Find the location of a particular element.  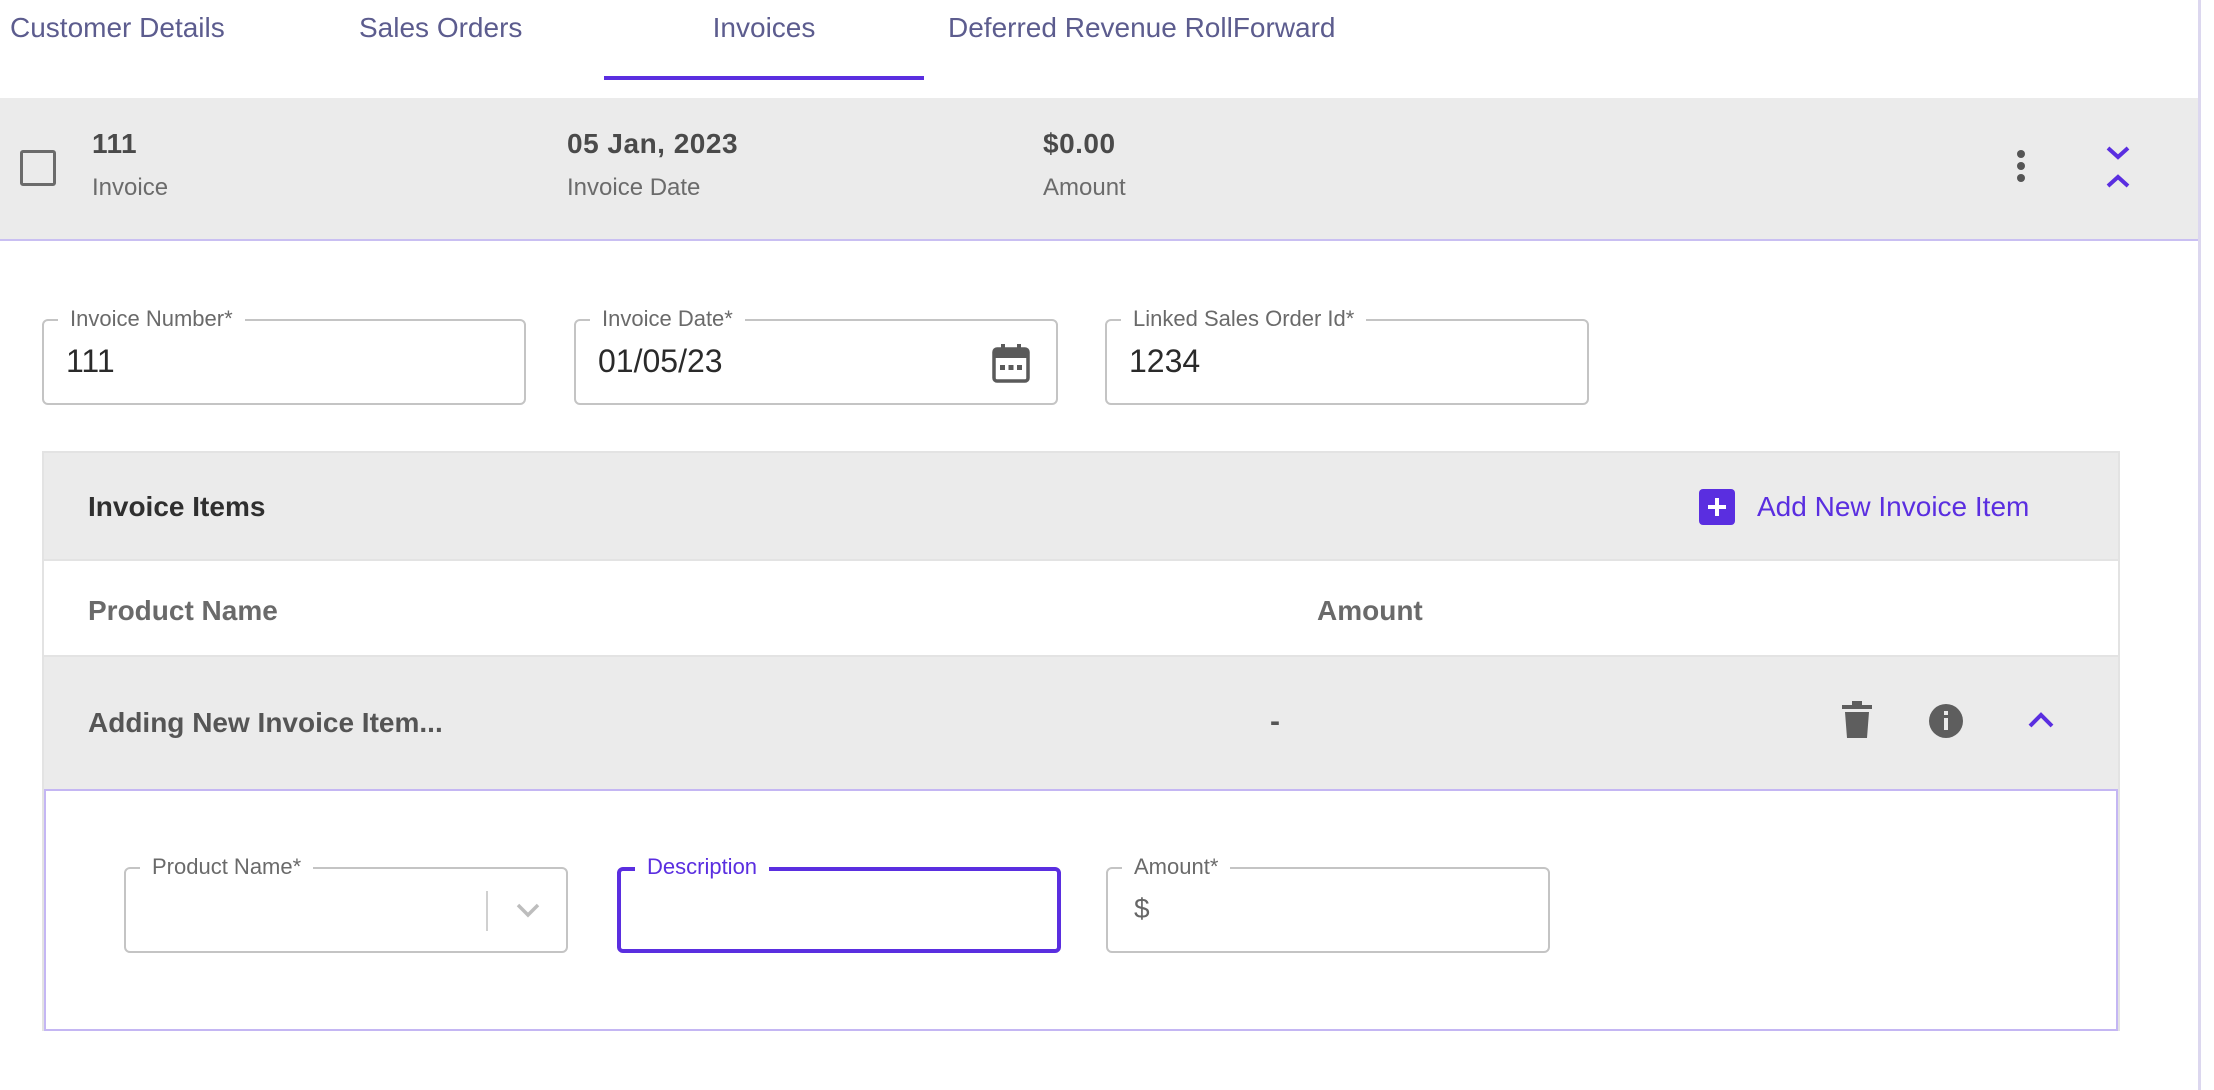

select-divider is located at coordinates (487, 911).